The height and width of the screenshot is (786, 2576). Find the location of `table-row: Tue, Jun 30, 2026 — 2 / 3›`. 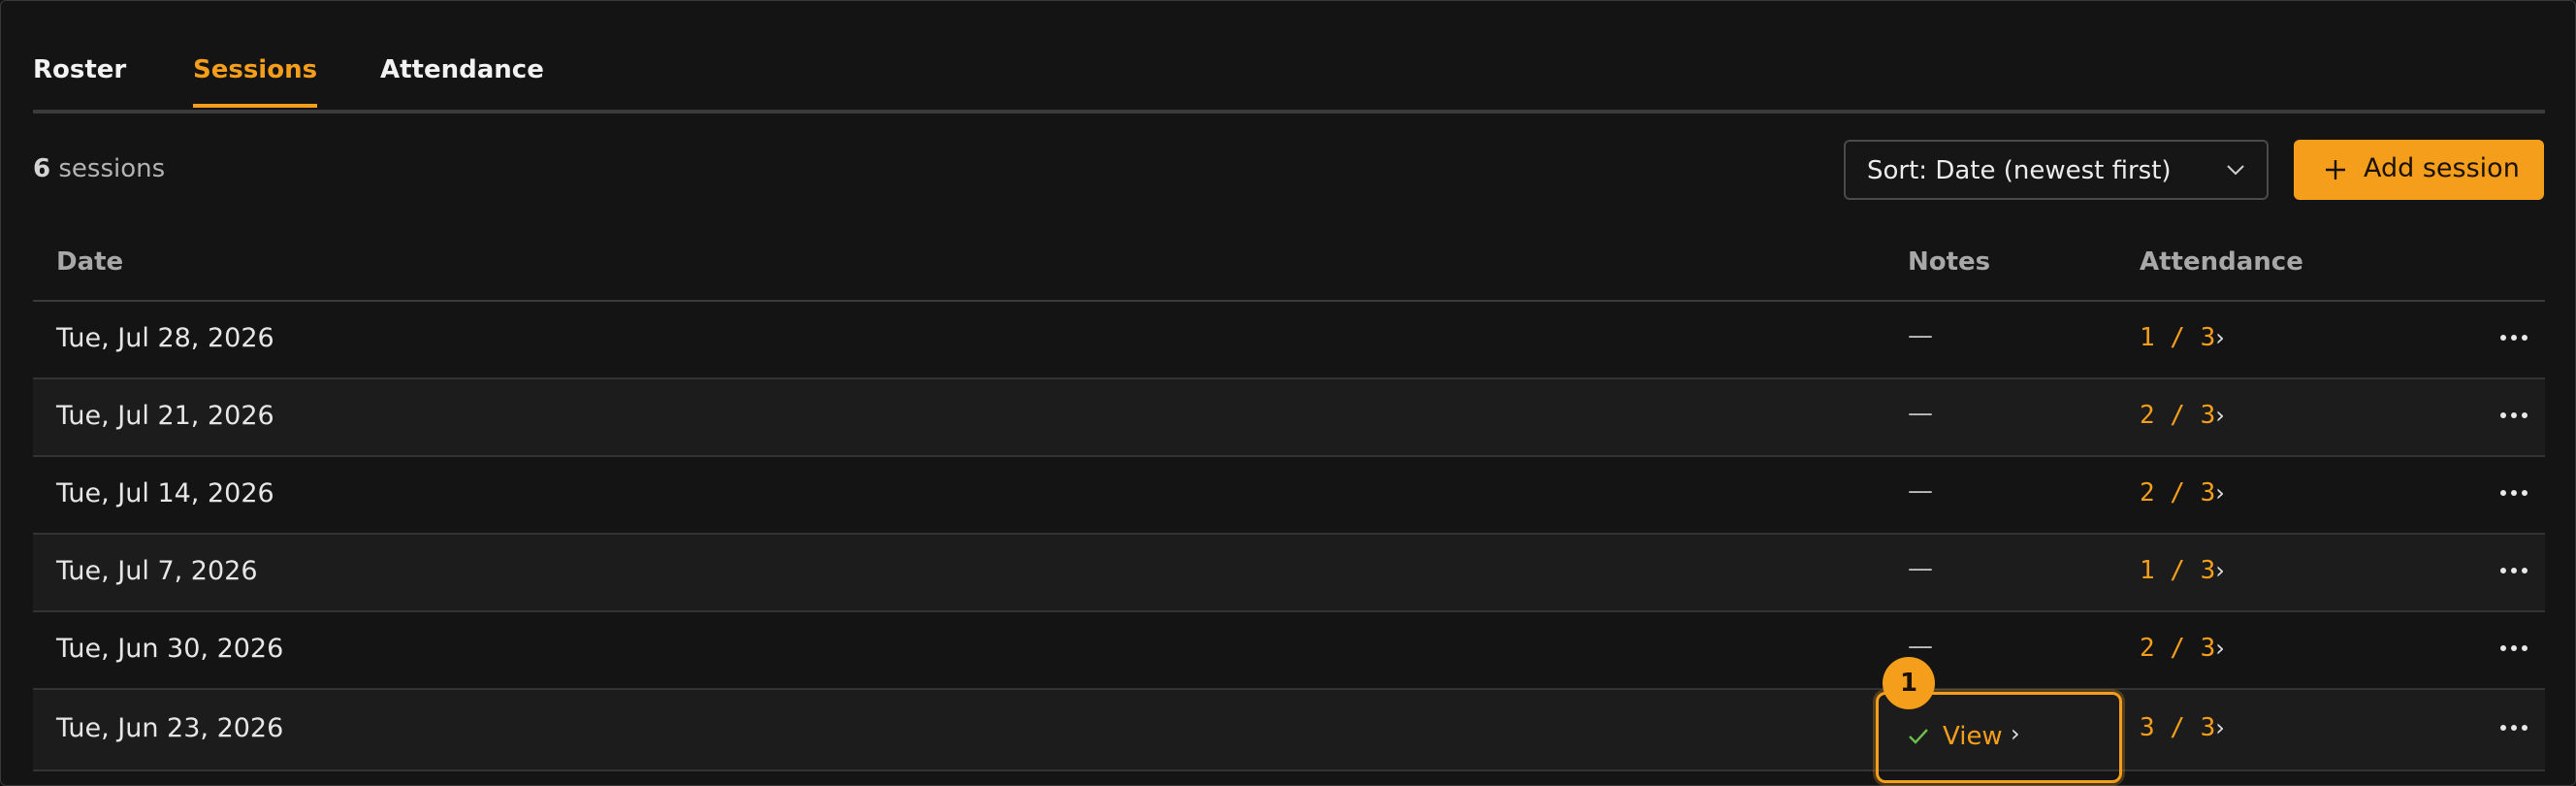

table-row: Tue, Jun 30, 2026 — 2 / 3› is located at coordinates (1289, 651).